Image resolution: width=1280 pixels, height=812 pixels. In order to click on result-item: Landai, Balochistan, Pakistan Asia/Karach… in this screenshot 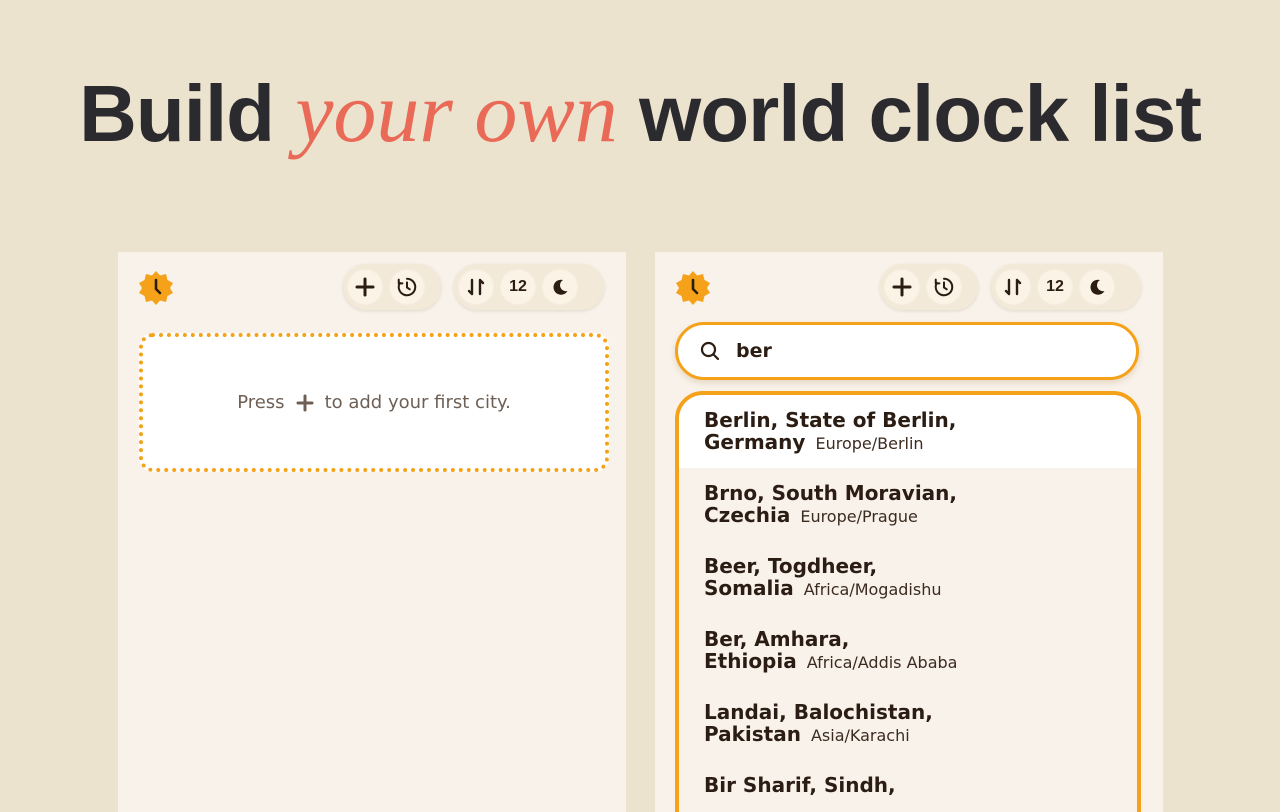, I will do `click(908, 723)`.